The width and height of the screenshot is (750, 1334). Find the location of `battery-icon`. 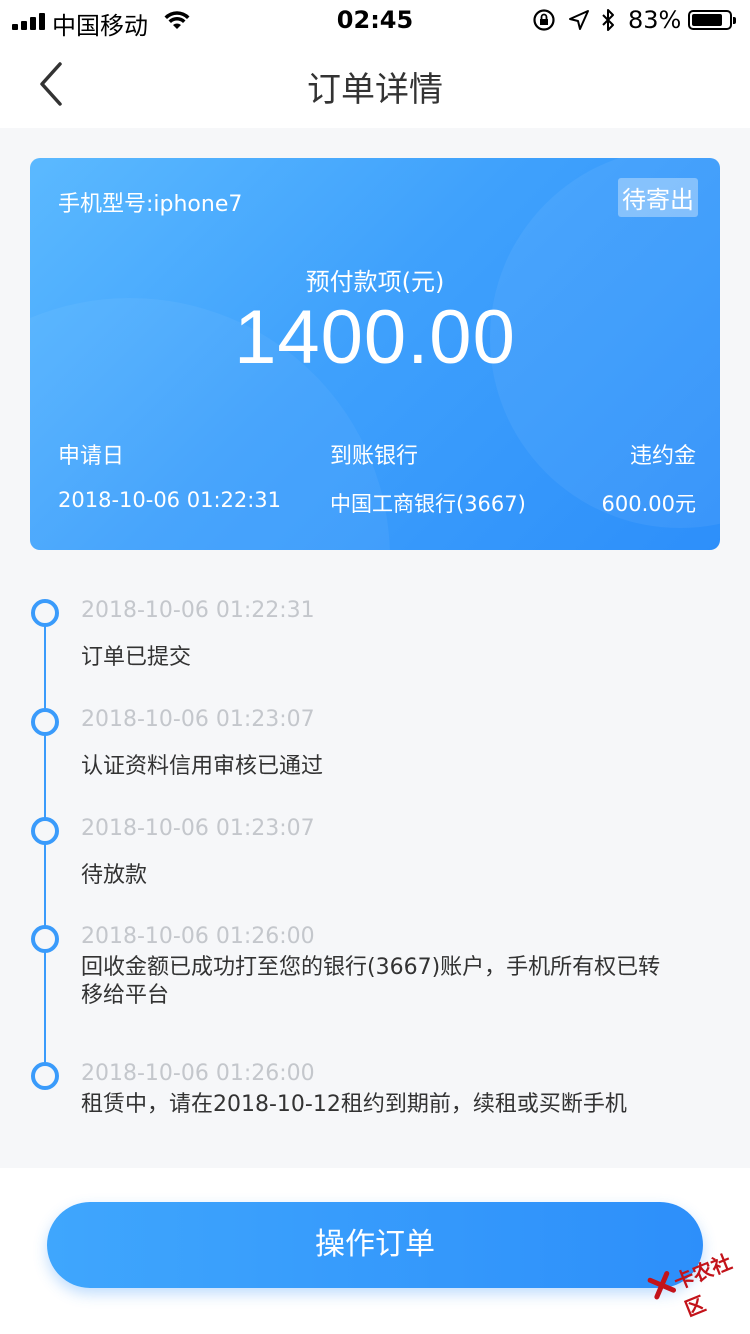

battery-icon is located at coordinates (712, 20).